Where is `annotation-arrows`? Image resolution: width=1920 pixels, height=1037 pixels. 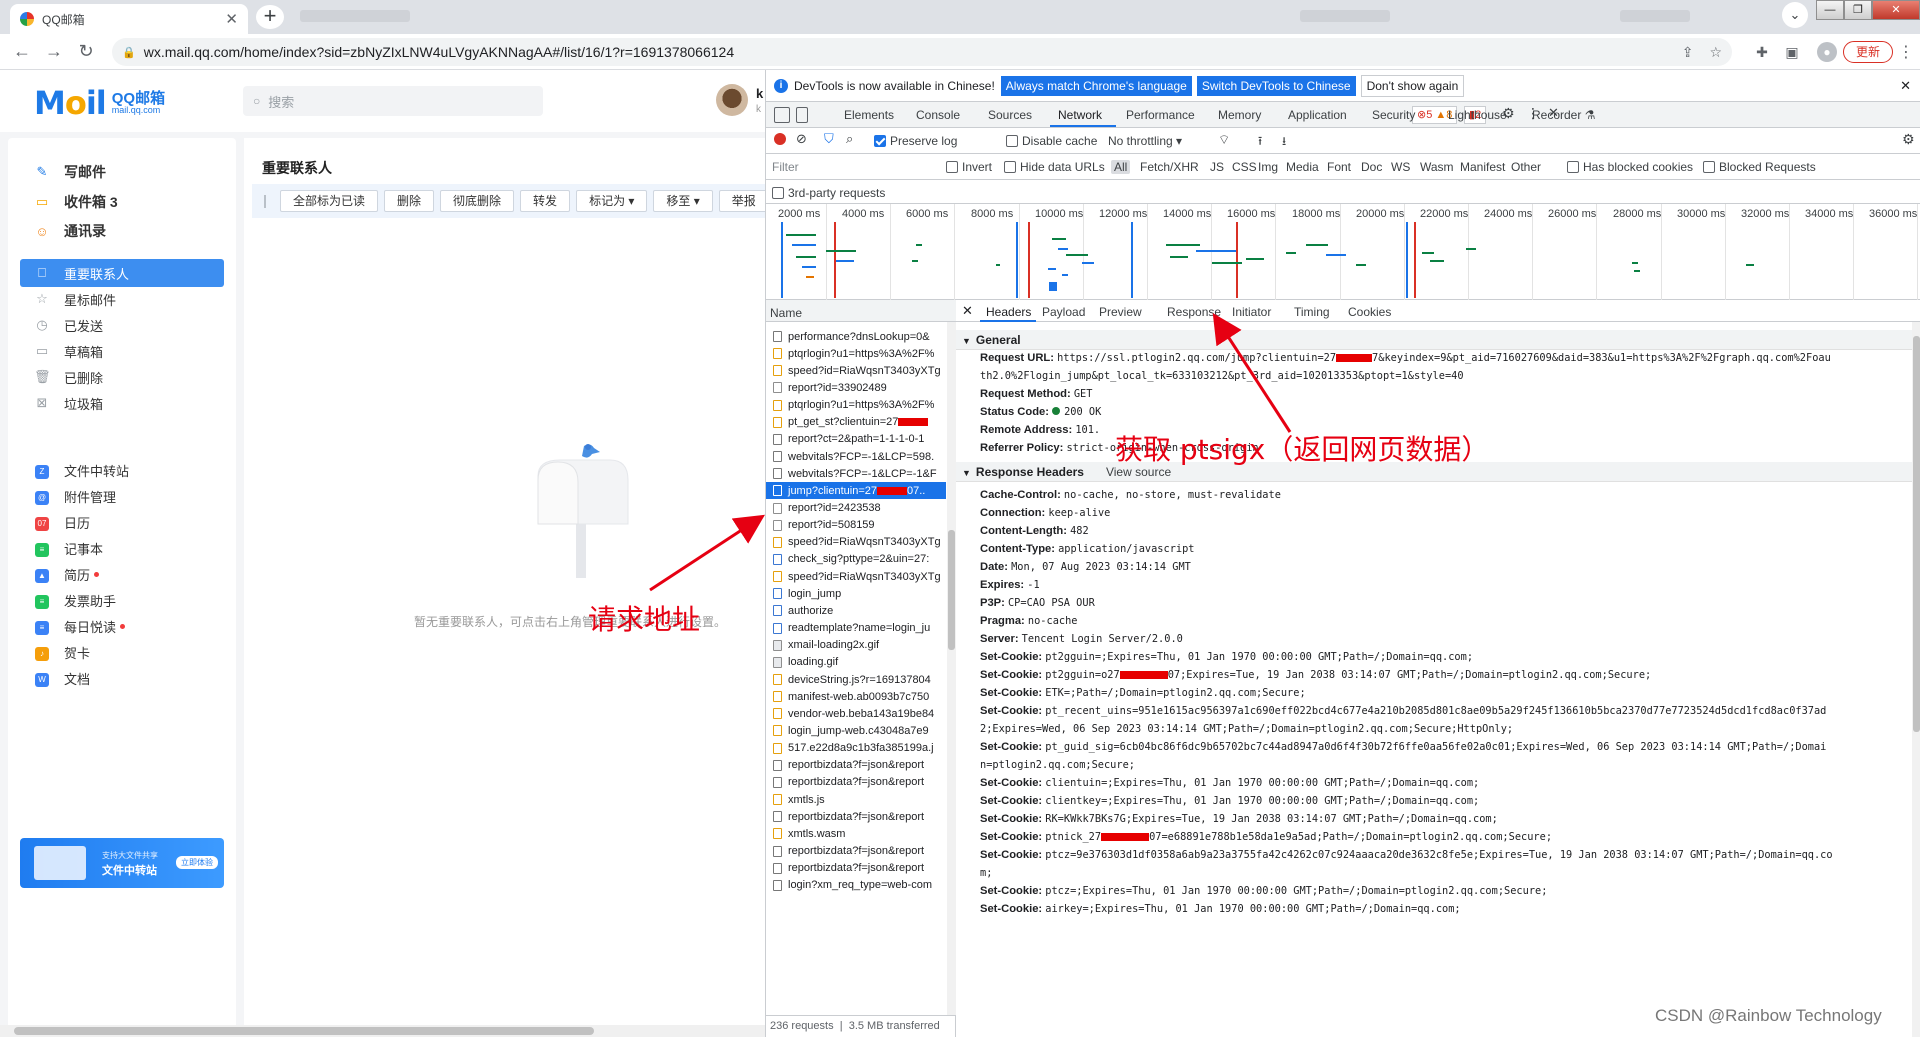 annotation-arrows is located at coordinates (970, 452).